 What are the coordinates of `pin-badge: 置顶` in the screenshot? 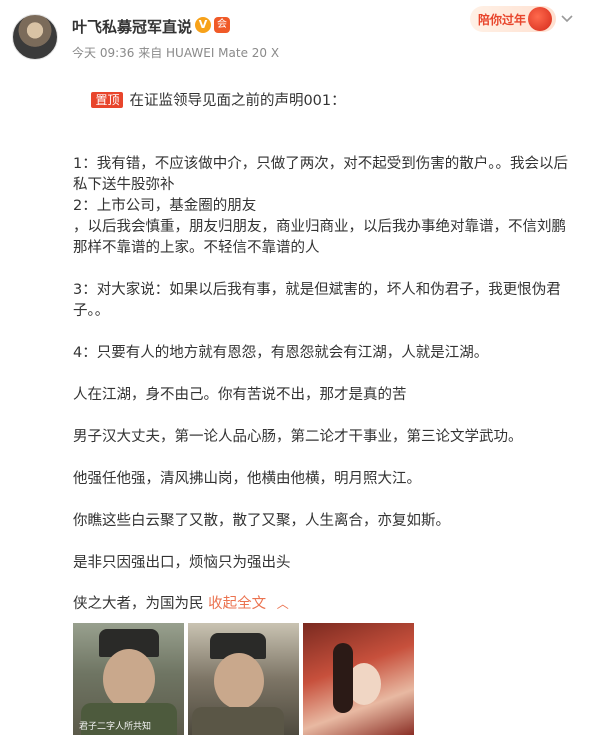 It's located at (107, 100).